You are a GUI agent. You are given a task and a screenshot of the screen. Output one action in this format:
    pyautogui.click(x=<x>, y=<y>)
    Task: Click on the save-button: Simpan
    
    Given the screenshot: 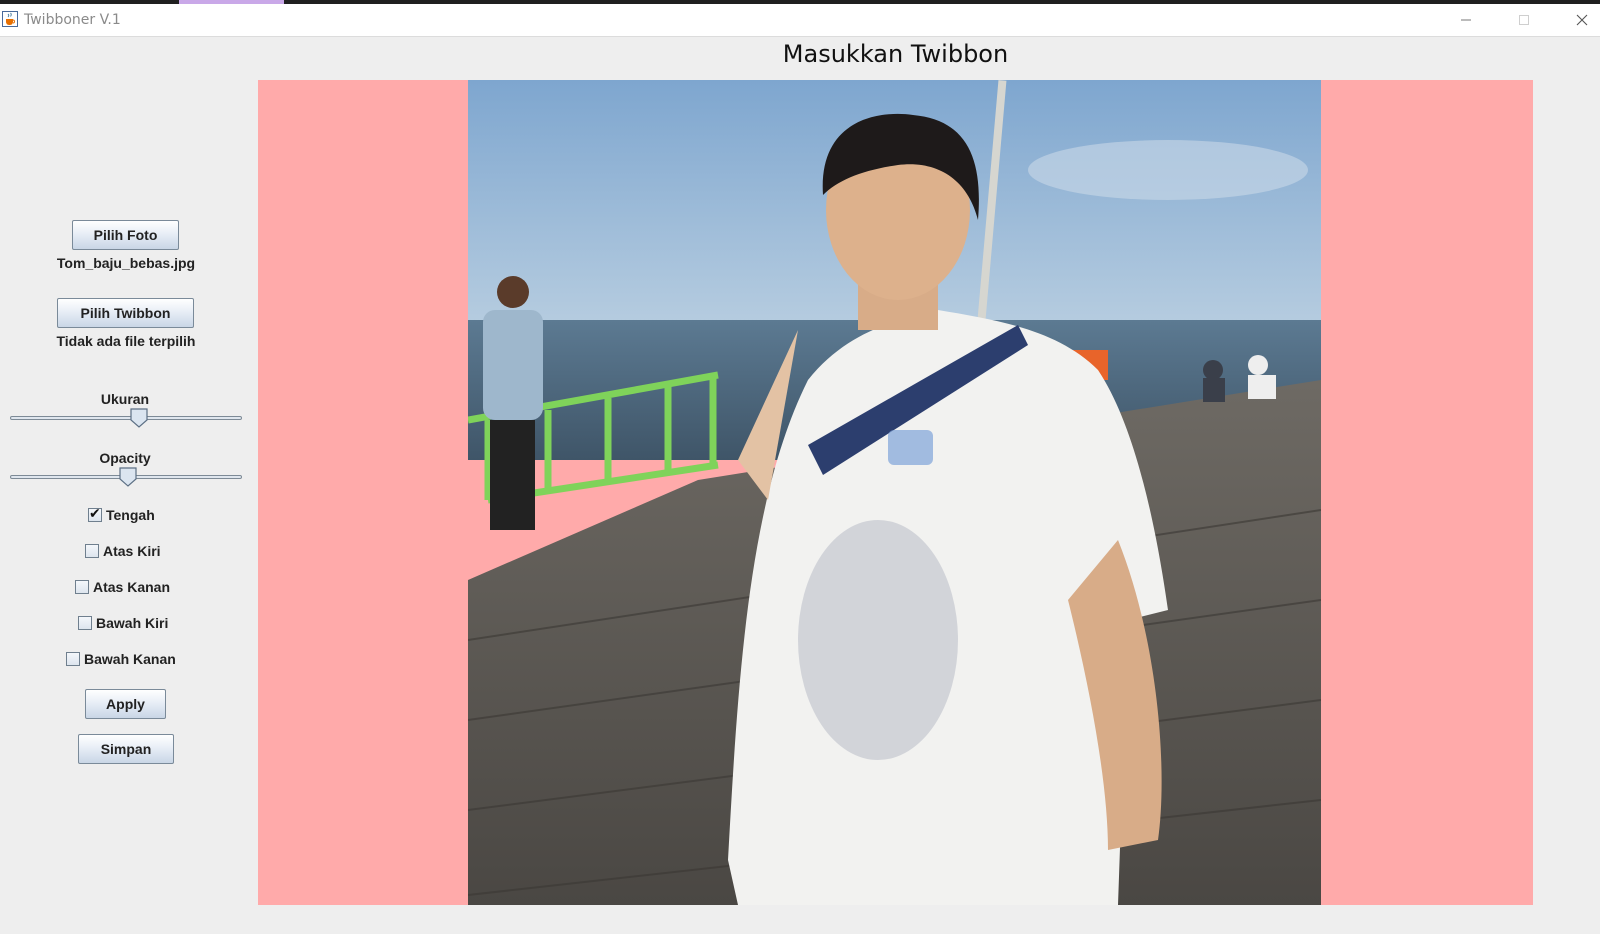 What is the action you would take?
    pyautogui.click(x=126, y=749)
    